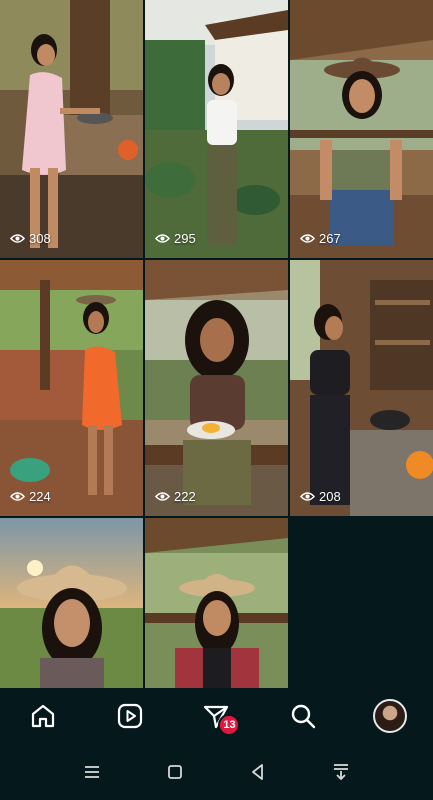 This screenshot has width=433, height=800. I want to click on home-icon, so click(43, 716).